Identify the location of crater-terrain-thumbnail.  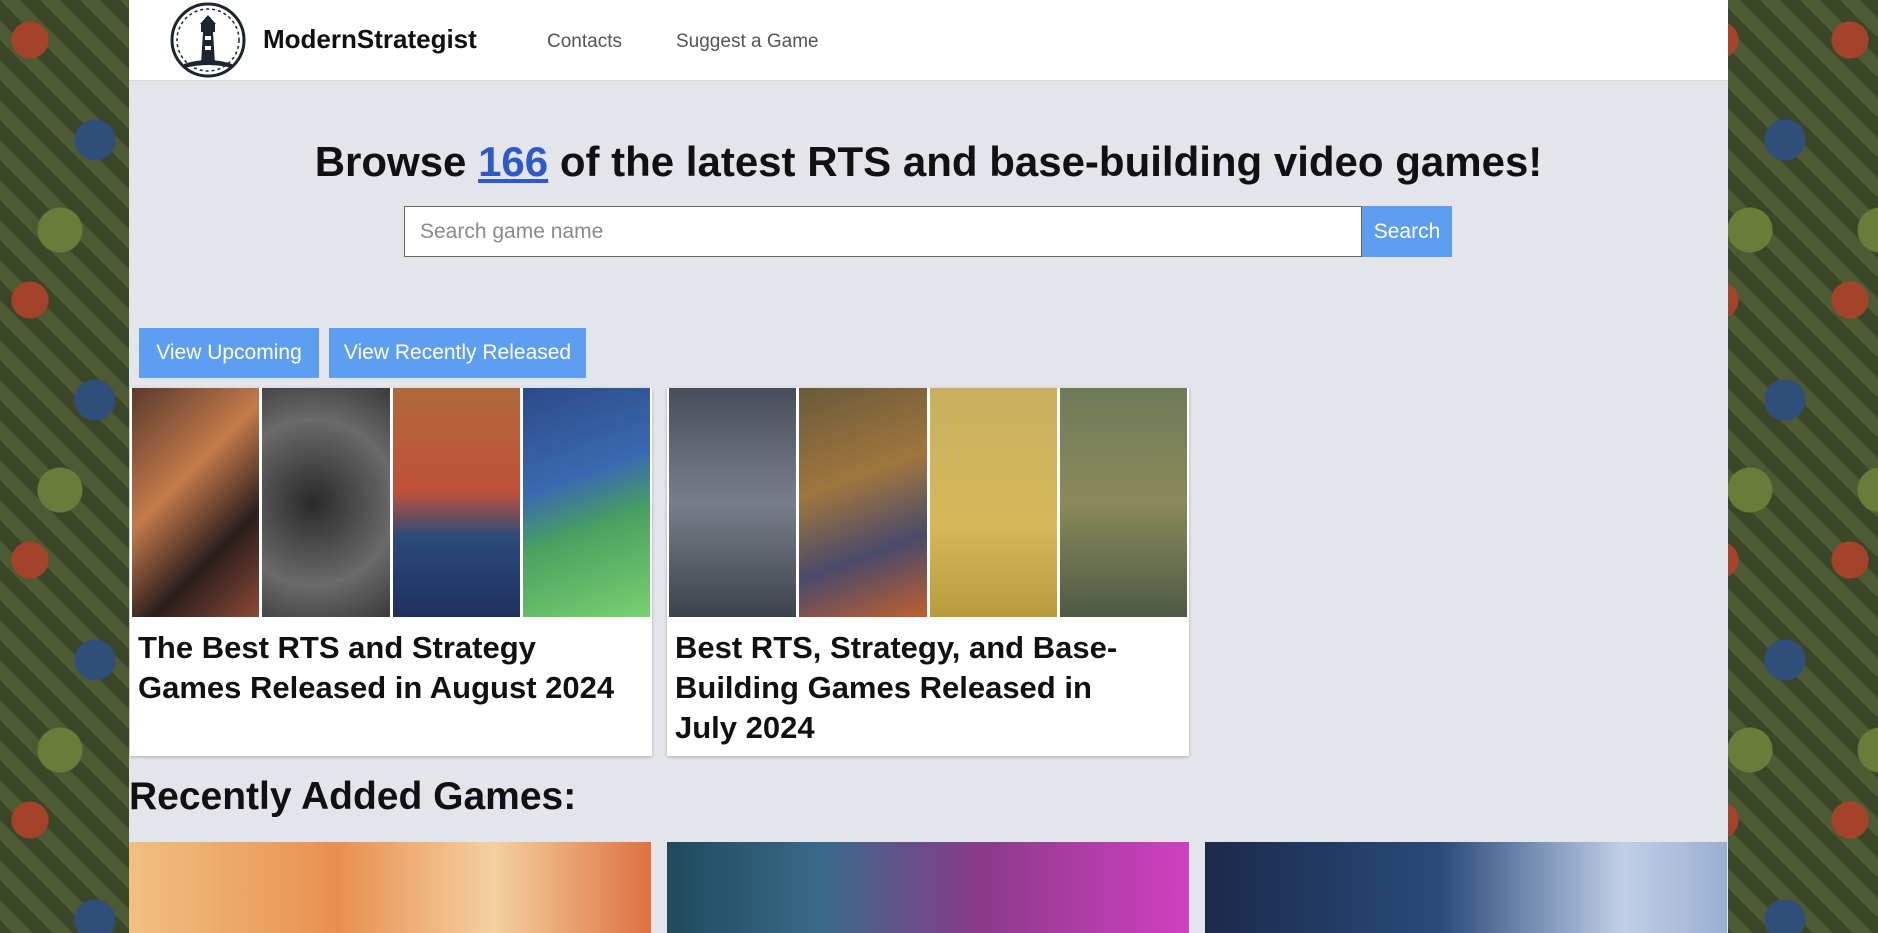
(326, 502).